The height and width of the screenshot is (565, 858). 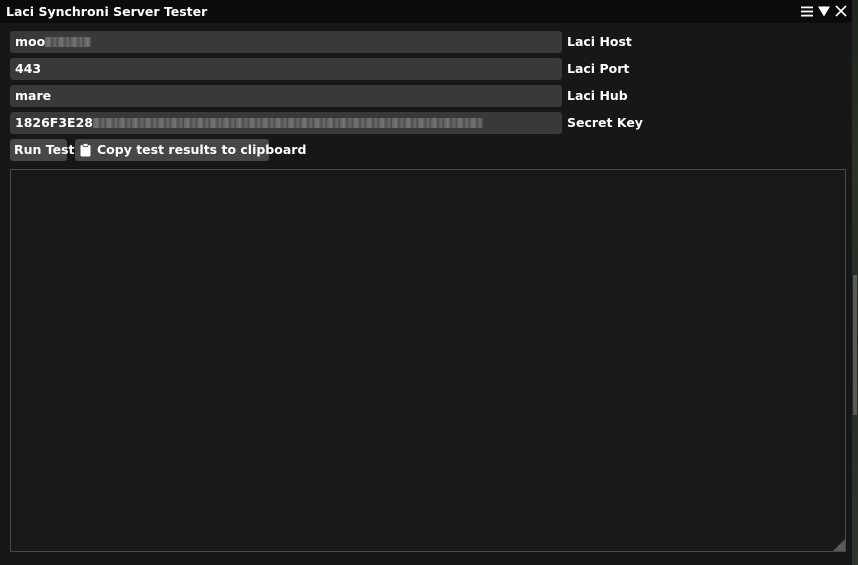 I want to click on run-test-button: Run Test, so click(x=42, y=150).